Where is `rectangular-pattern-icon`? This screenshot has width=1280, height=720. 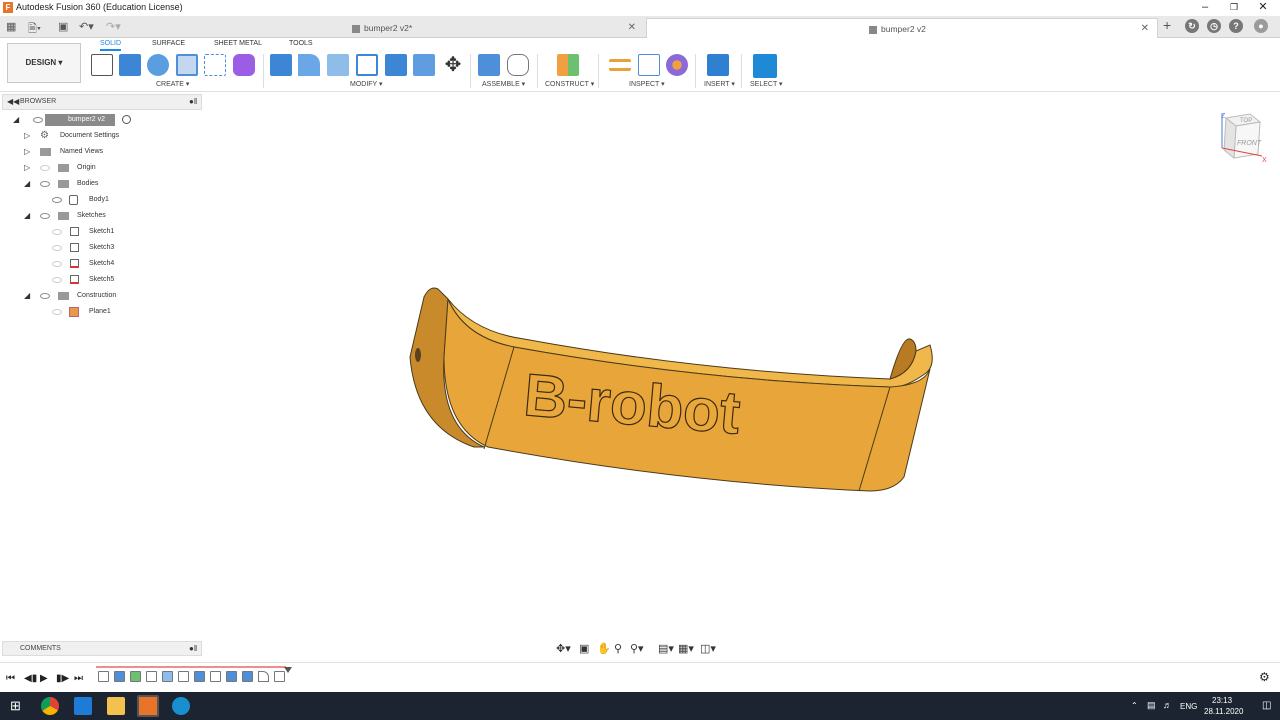
rectangular-pattern-icon is located at coordinates (215, 65).